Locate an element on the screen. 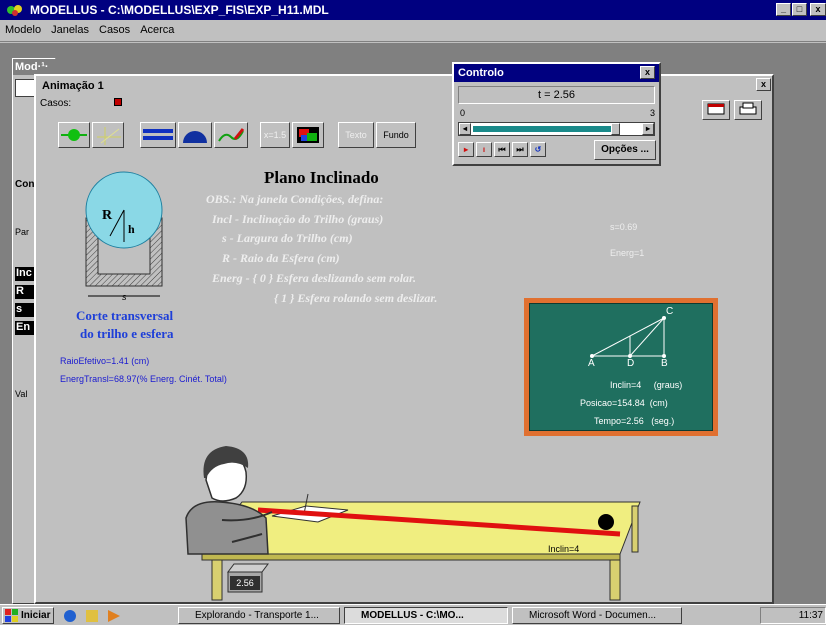 The height and width of the screenshot is (625, 826). rewind-button: ⏮ is located at coordinates (502, 149).